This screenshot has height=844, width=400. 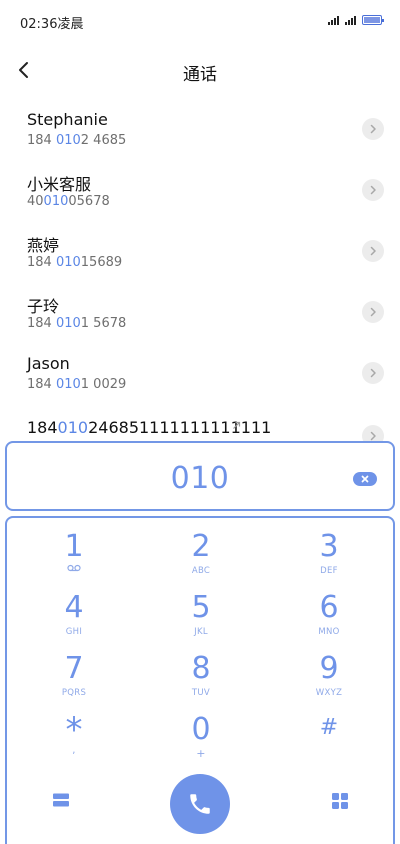 What do you see at coordinates (74, 681) in the screenshot?
I see `key-7: 7 PQRS` at bounding box center [74, 681].